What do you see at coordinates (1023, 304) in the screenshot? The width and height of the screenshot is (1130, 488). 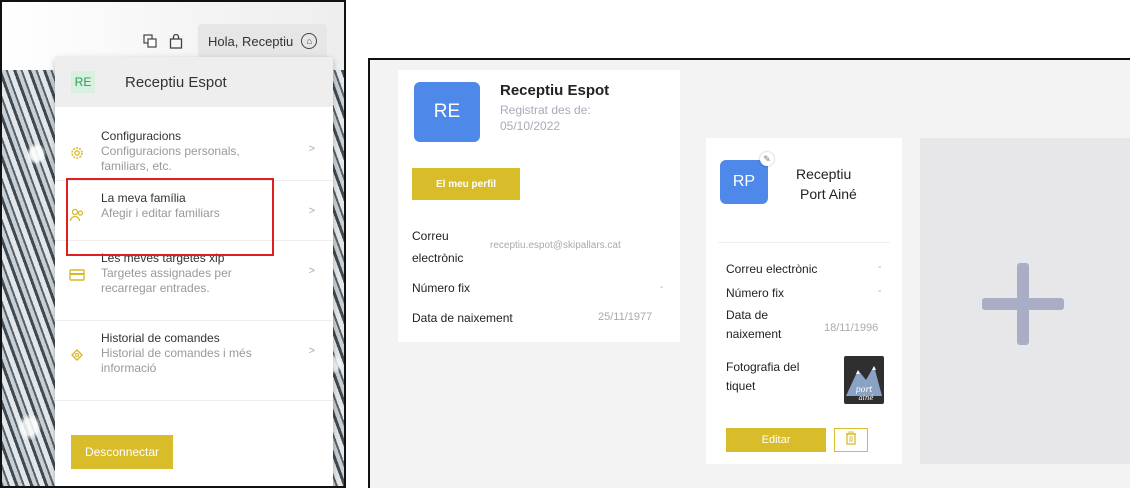 I see `plus-icon` at bounding box center [1023, 304].